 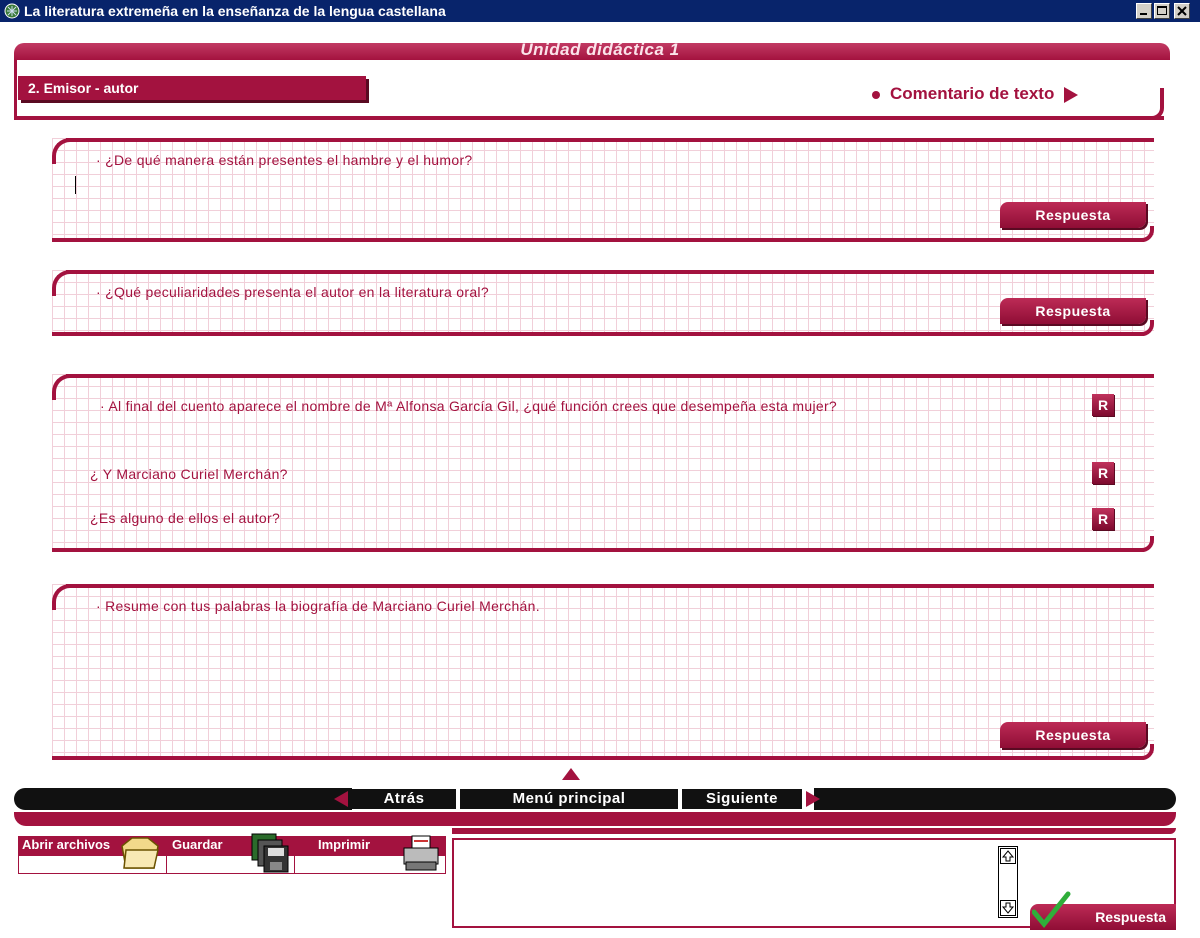 I want to click on open-files-button: Abrir archivos, so click(x=66, y=844).